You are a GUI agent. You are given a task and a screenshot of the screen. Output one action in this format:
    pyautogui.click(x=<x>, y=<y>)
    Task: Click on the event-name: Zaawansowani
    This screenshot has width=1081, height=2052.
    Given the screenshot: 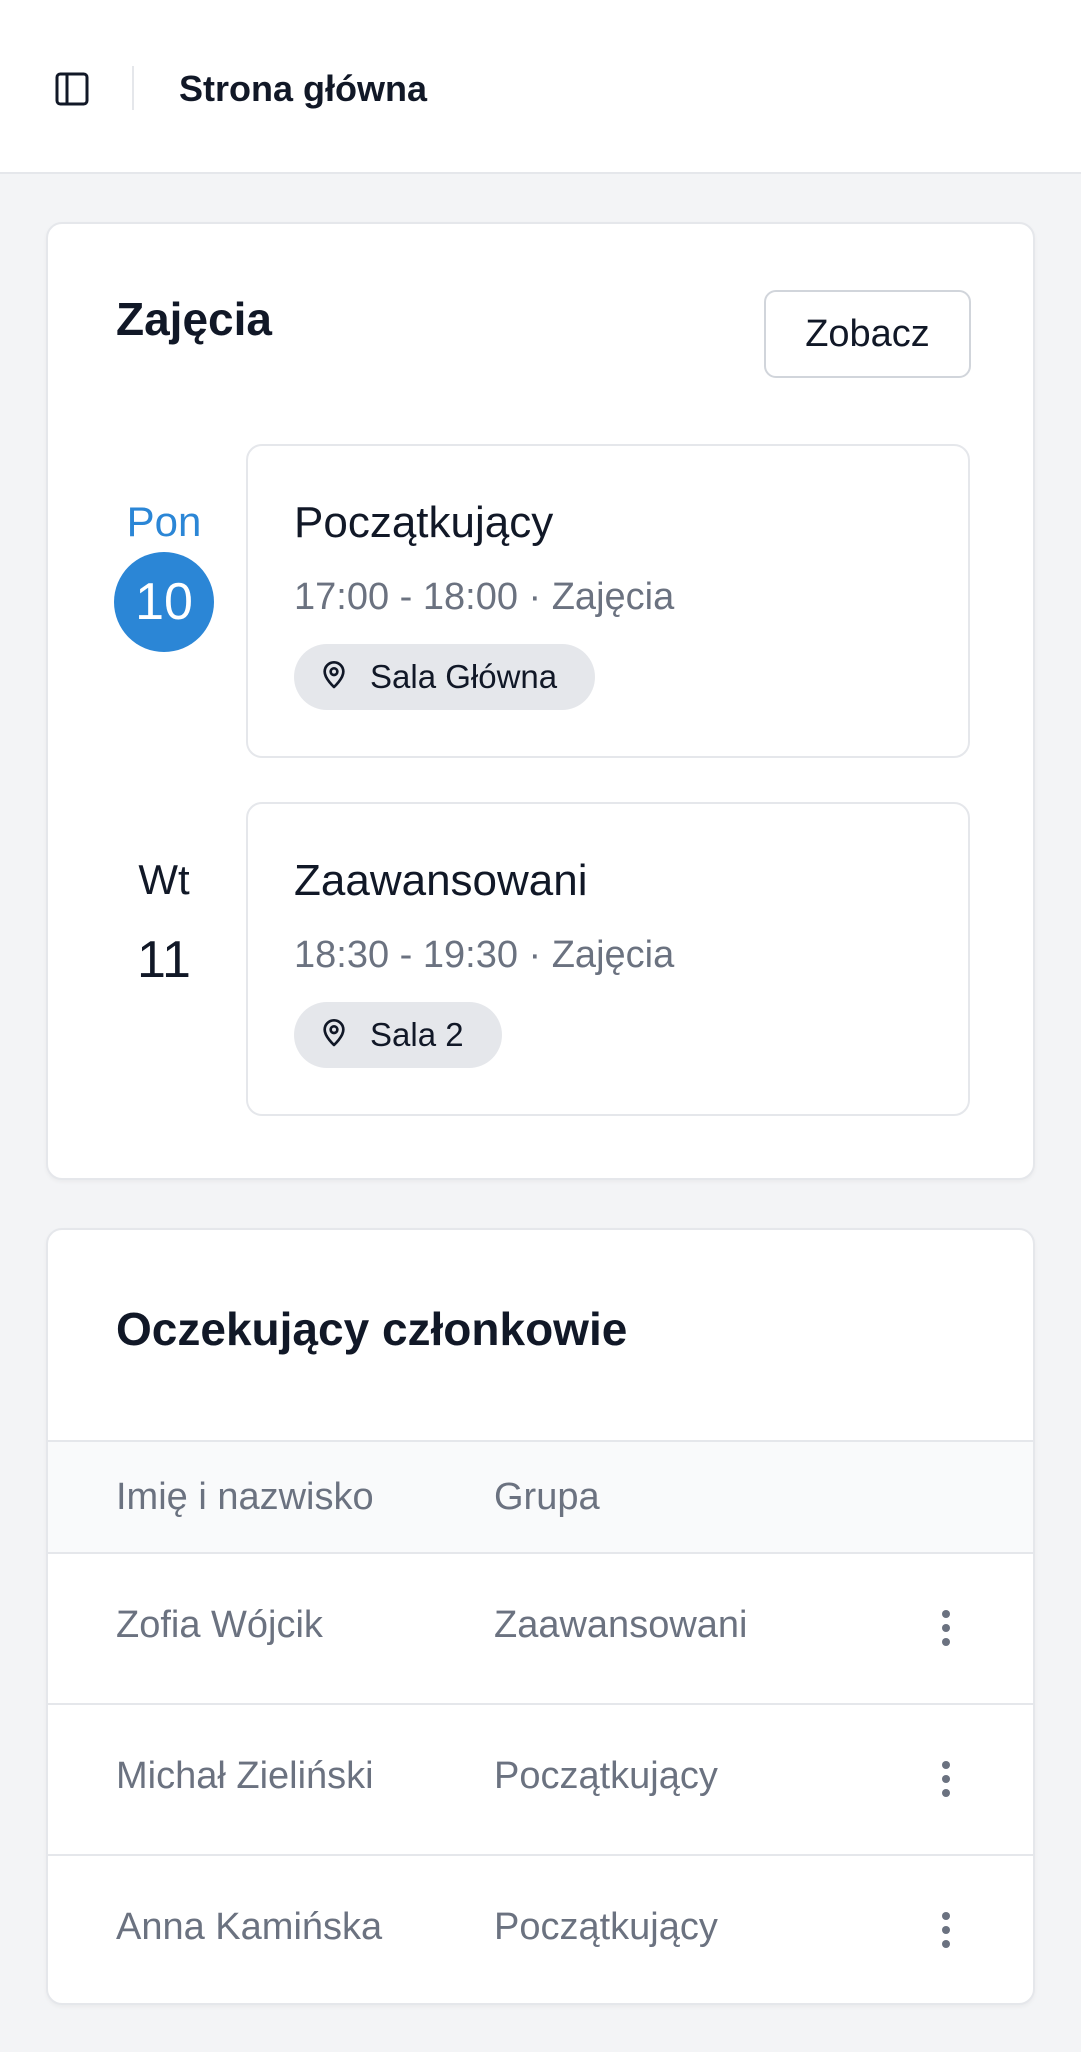 What is the action you would take?
    pyautogui.click(x=441, y=880)
    